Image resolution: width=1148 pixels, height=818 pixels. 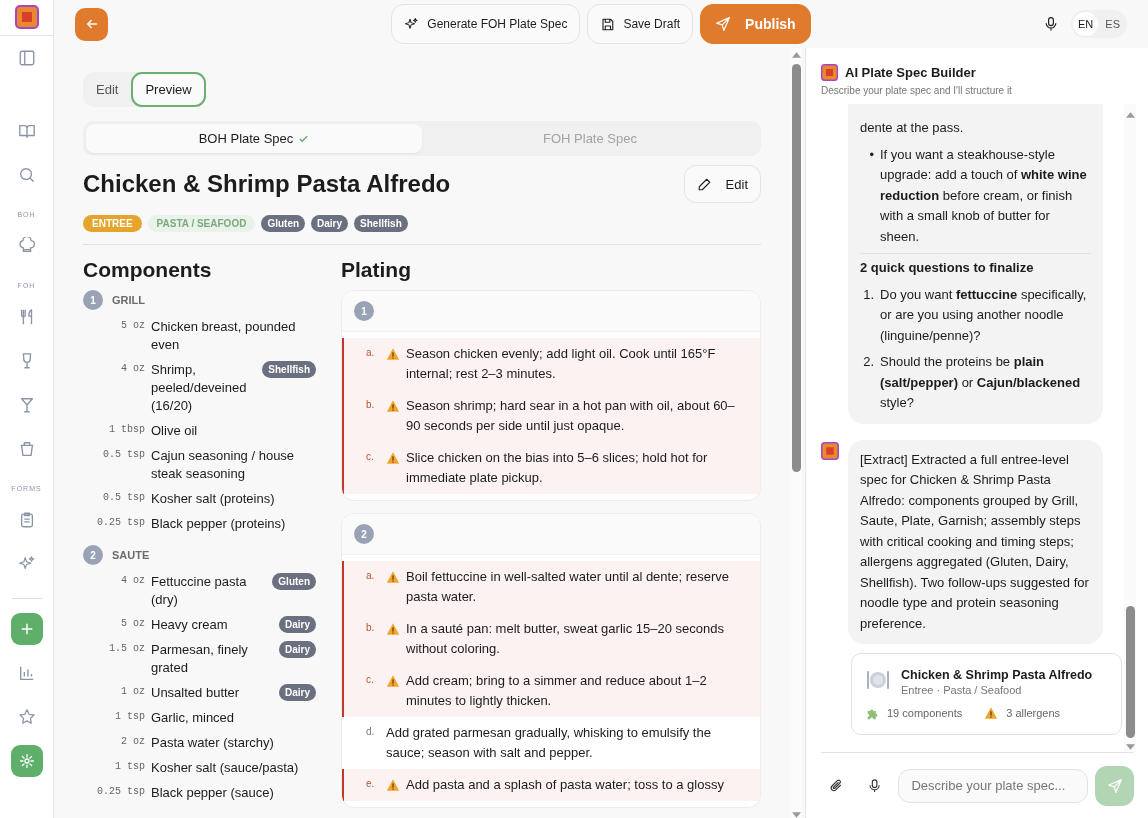 I want to click on ingredient-name: Shrimp, peeled/deveined (16/20), so click(x=199, y=388).